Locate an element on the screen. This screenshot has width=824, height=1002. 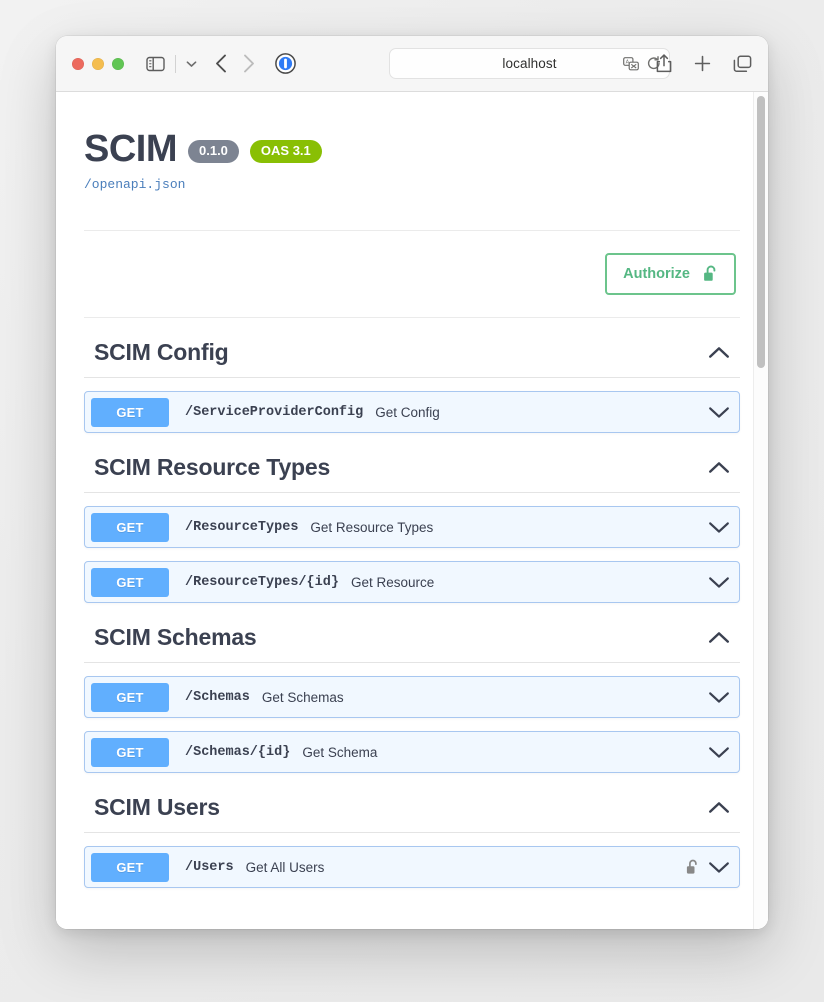
tag-header: SCIM Schemas is located at coordinates (412, 633).